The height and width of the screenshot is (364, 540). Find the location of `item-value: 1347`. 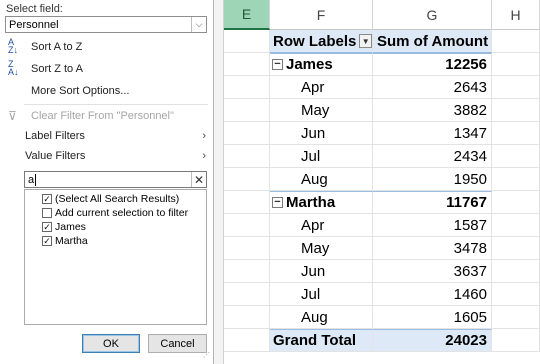

item-value: 1347 is located at coordinates (432, 133).